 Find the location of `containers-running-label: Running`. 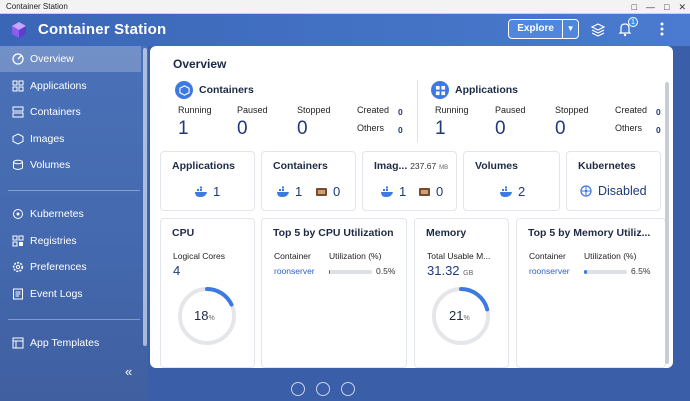

containers-running-label: Running is located at coordinates (195, 110).